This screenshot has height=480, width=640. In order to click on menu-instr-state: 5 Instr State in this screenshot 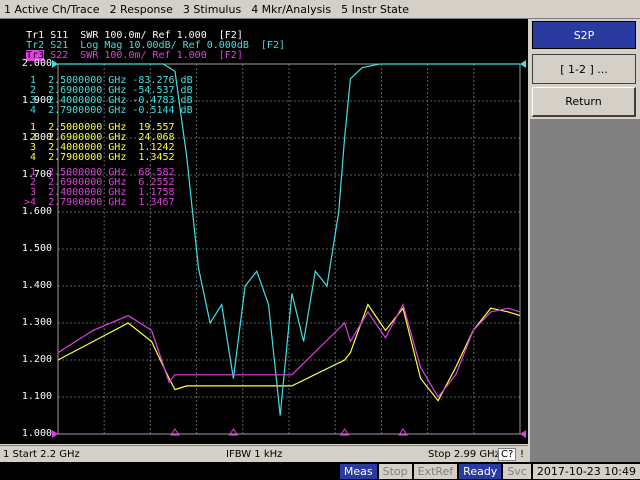, I will do `click(375, 9)`.